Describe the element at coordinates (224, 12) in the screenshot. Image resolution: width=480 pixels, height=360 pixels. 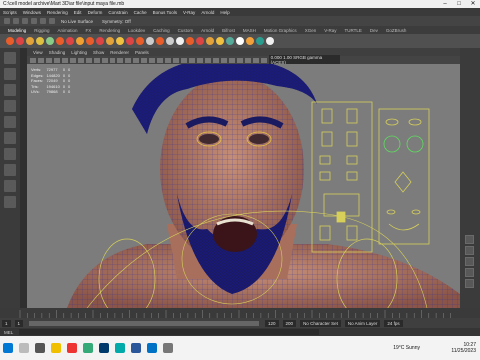
I see `menu-help: Help` at that location.